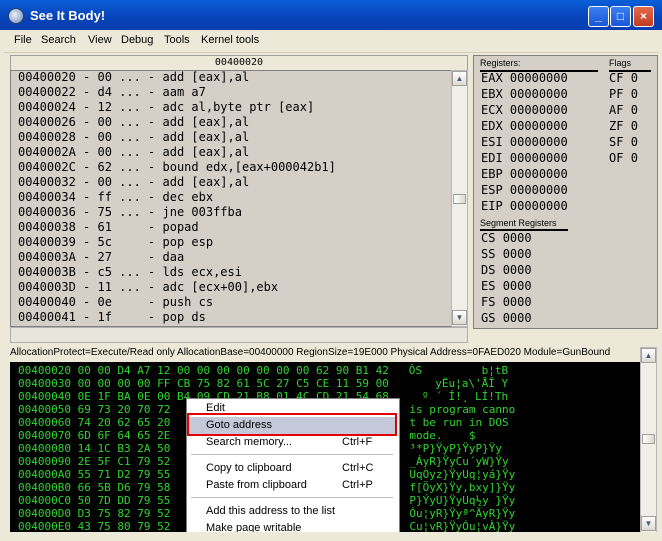 This screenshot has height=541, width=662. Describe the element at coordinates (230, 40) in the screenshot. I see `menu-kernel-tools: Kernel tools` at that location.